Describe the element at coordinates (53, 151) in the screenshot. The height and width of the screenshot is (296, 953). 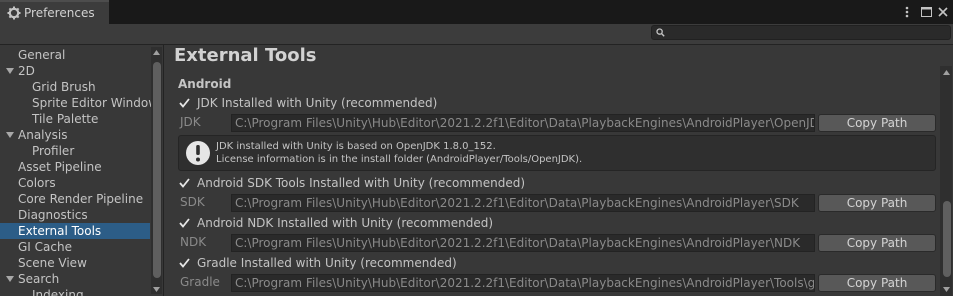
I see `sidebar-item-profiler: Profiler` at that location.